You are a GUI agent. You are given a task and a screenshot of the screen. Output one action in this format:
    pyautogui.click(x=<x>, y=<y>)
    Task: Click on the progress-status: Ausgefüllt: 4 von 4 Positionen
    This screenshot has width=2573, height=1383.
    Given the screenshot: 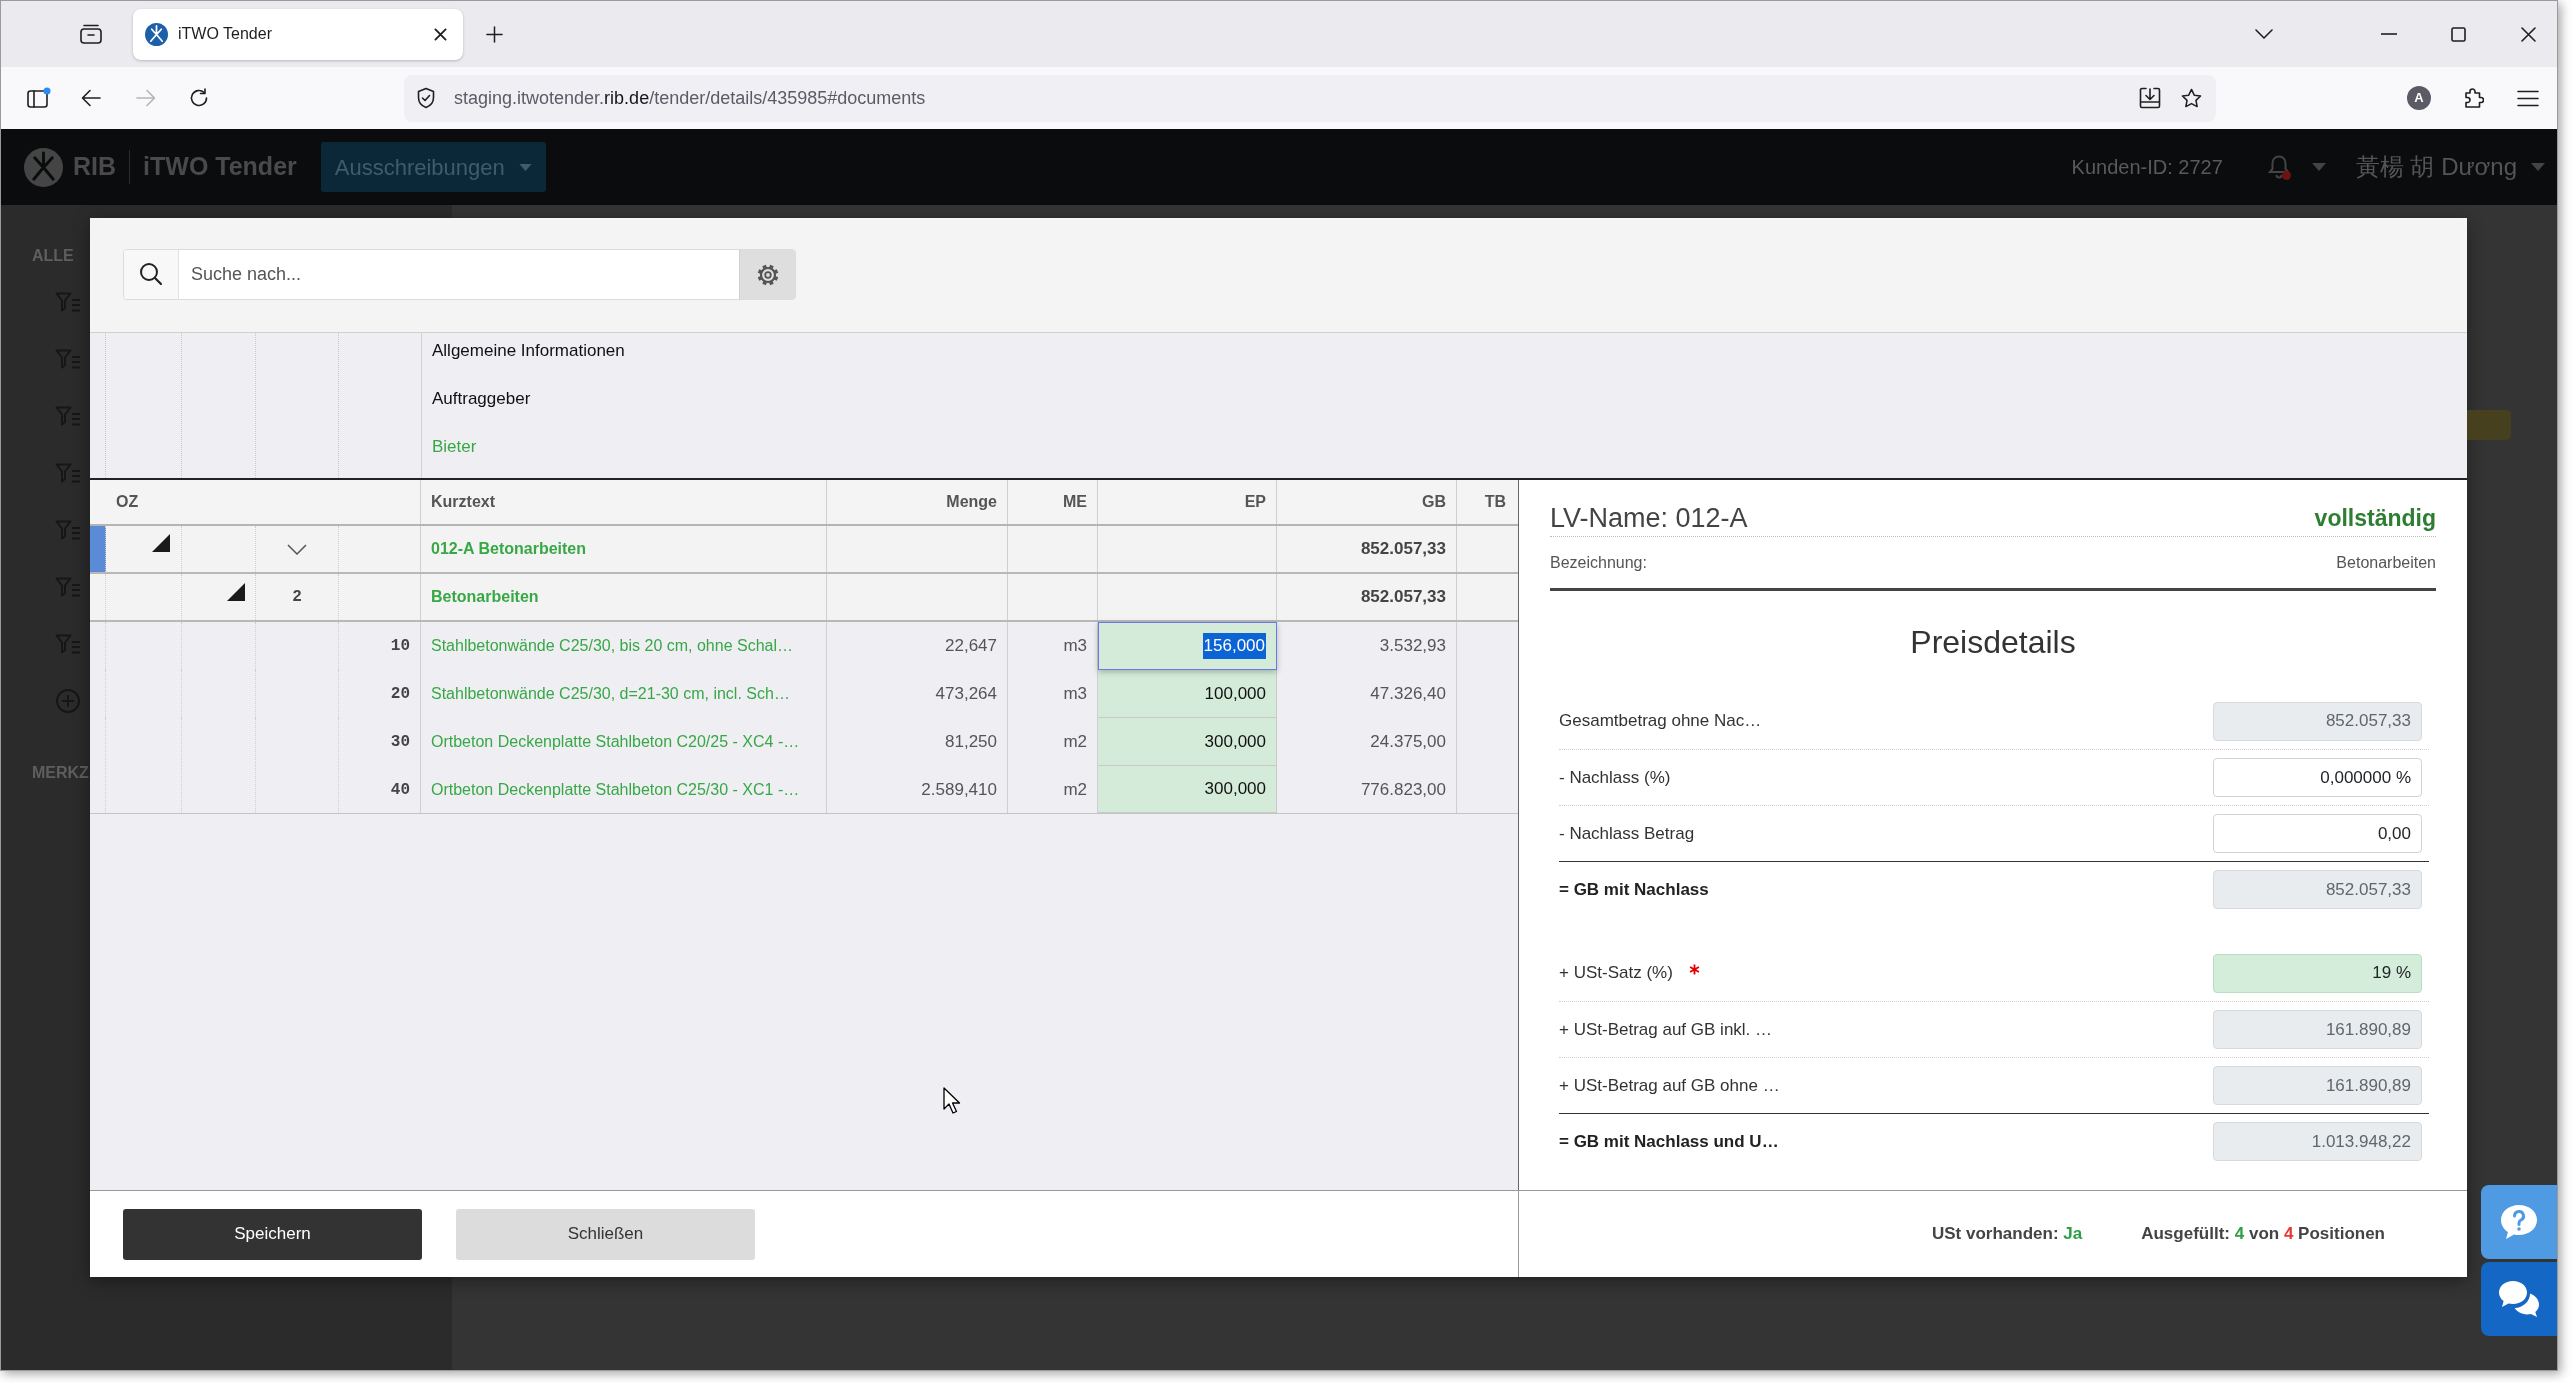 What is the action you would take?
    pyautogui.click(x=2263, y=1234)
    